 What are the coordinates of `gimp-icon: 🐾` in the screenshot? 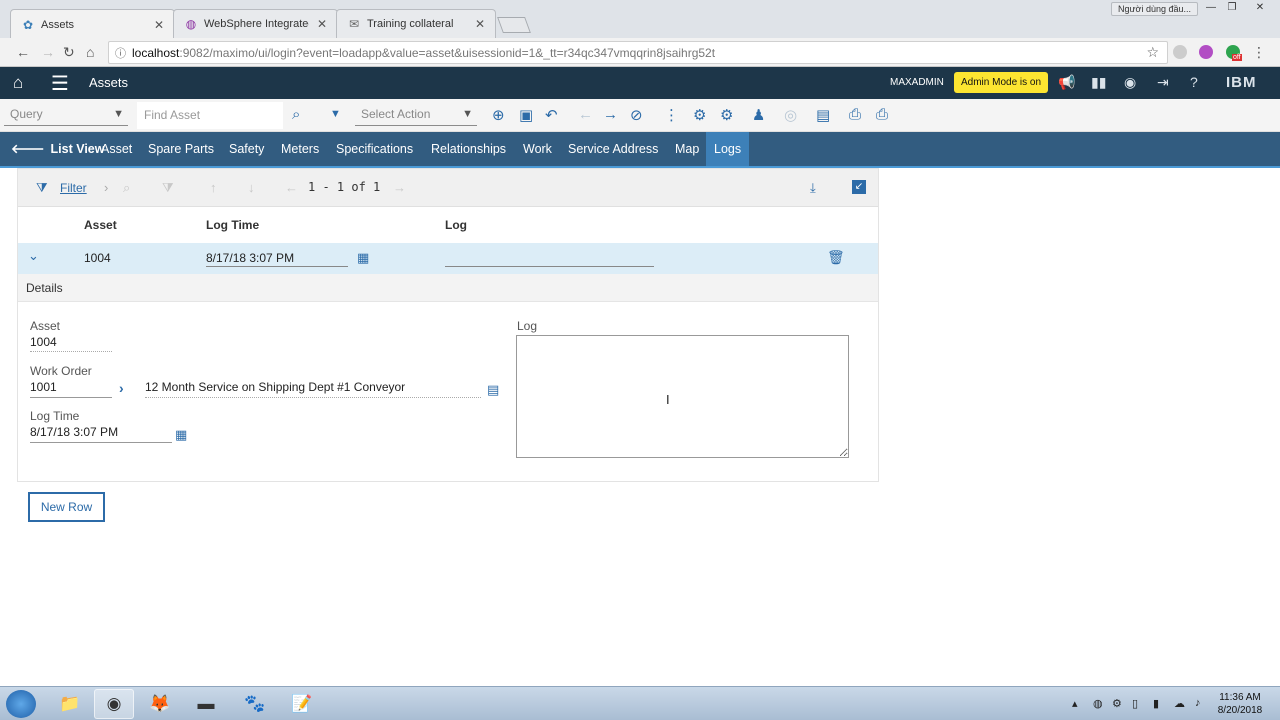 It's located at (255, 704).